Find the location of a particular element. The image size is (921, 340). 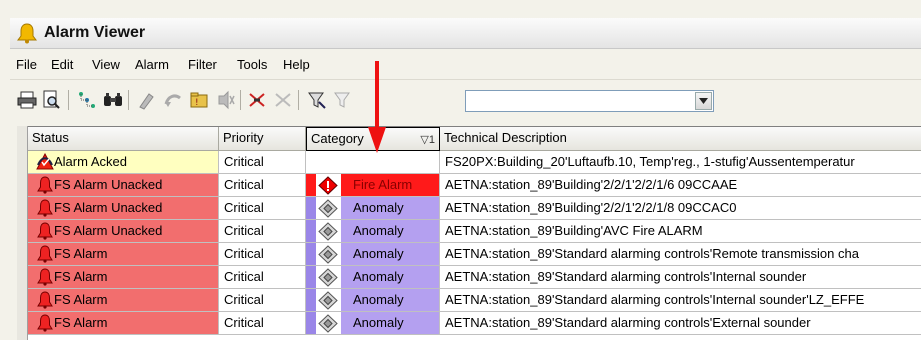

menu-alarm: Alarm is located at coordinates (152, 64).